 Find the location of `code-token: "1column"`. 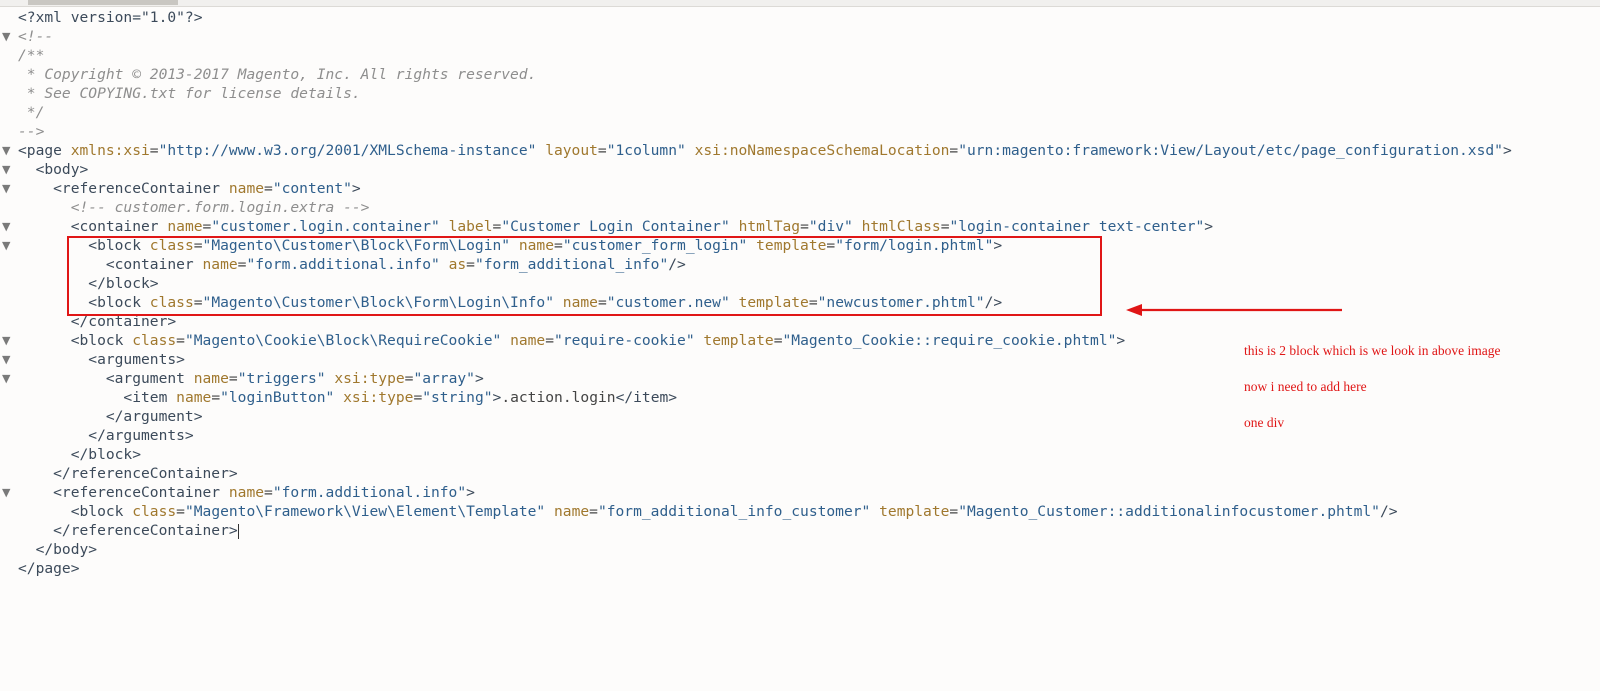

code-token: "1column" is located at coordinates (646, 150).